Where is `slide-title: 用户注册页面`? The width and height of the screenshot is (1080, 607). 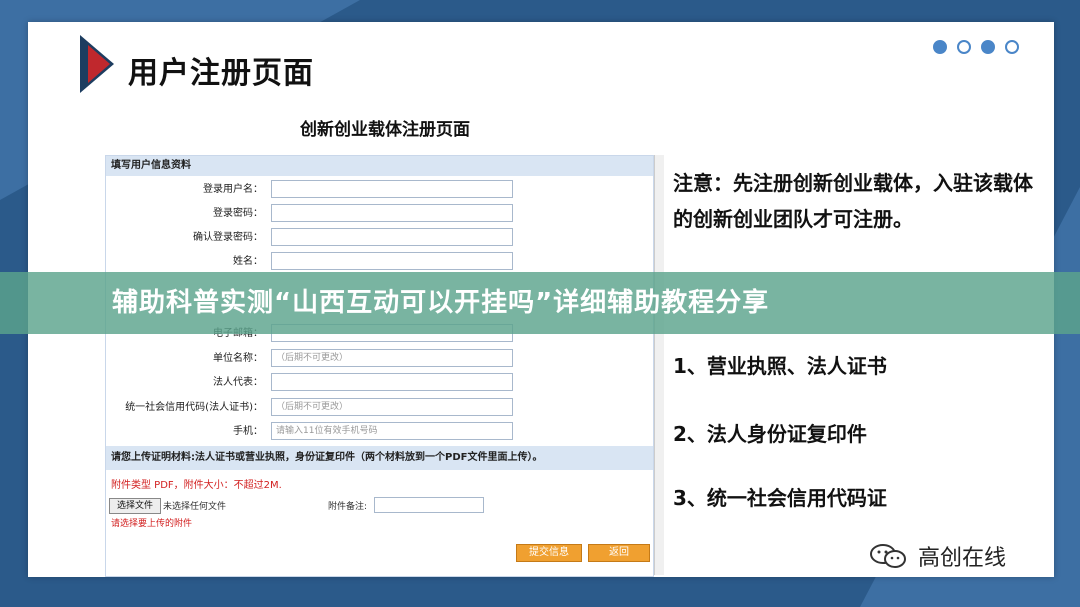 slide-title: 用户注册页面 is located at coordinates (221, 73).